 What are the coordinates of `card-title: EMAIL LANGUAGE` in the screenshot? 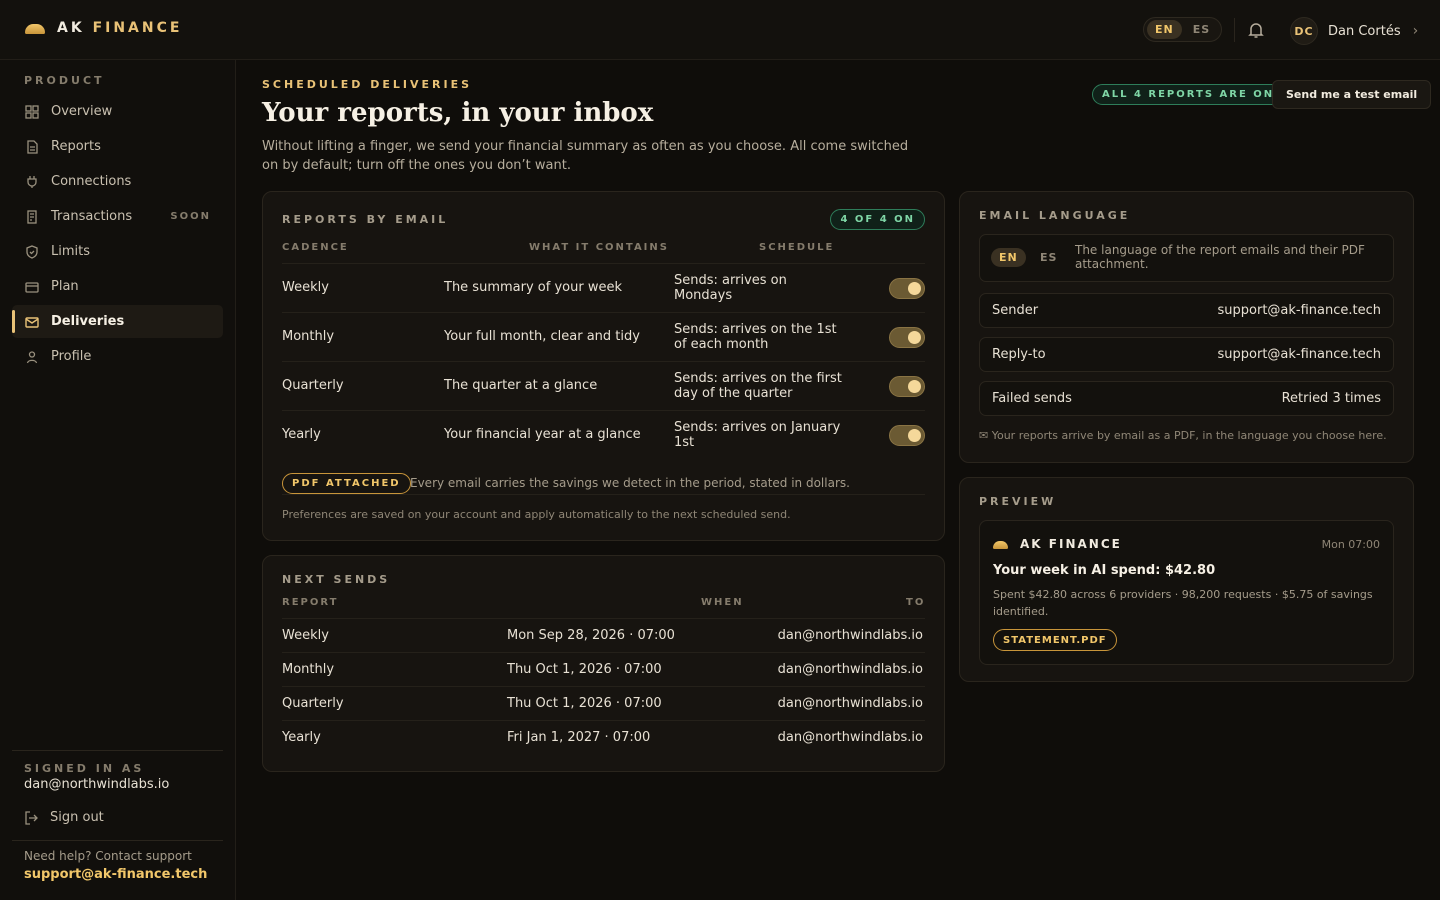 It's located at (1055, 215).